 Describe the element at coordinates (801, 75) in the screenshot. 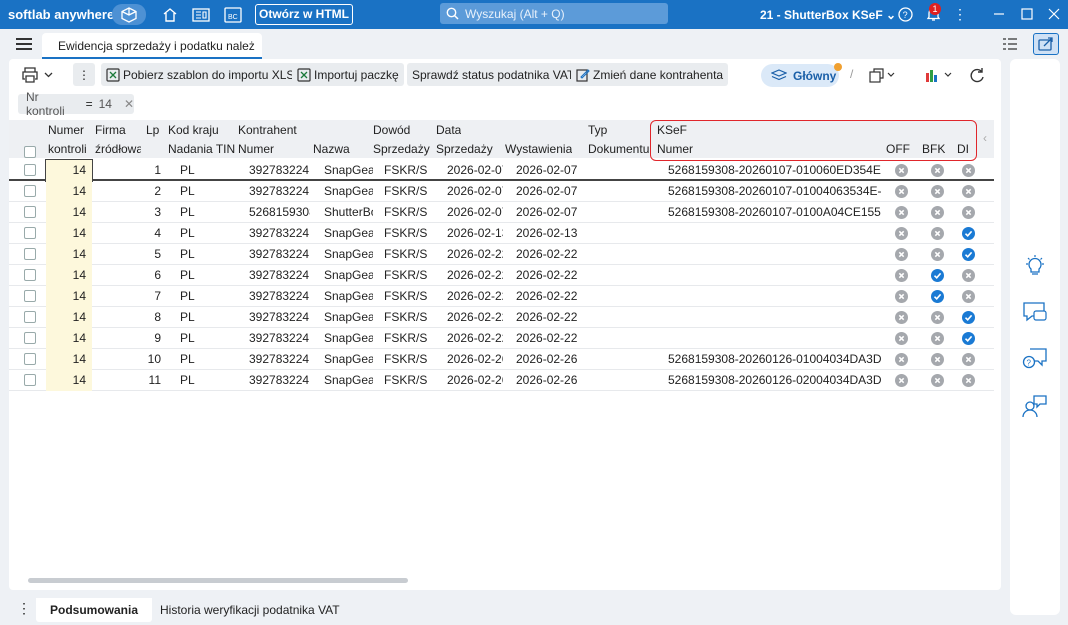

I see `main-view-selector: Główny` at that location.